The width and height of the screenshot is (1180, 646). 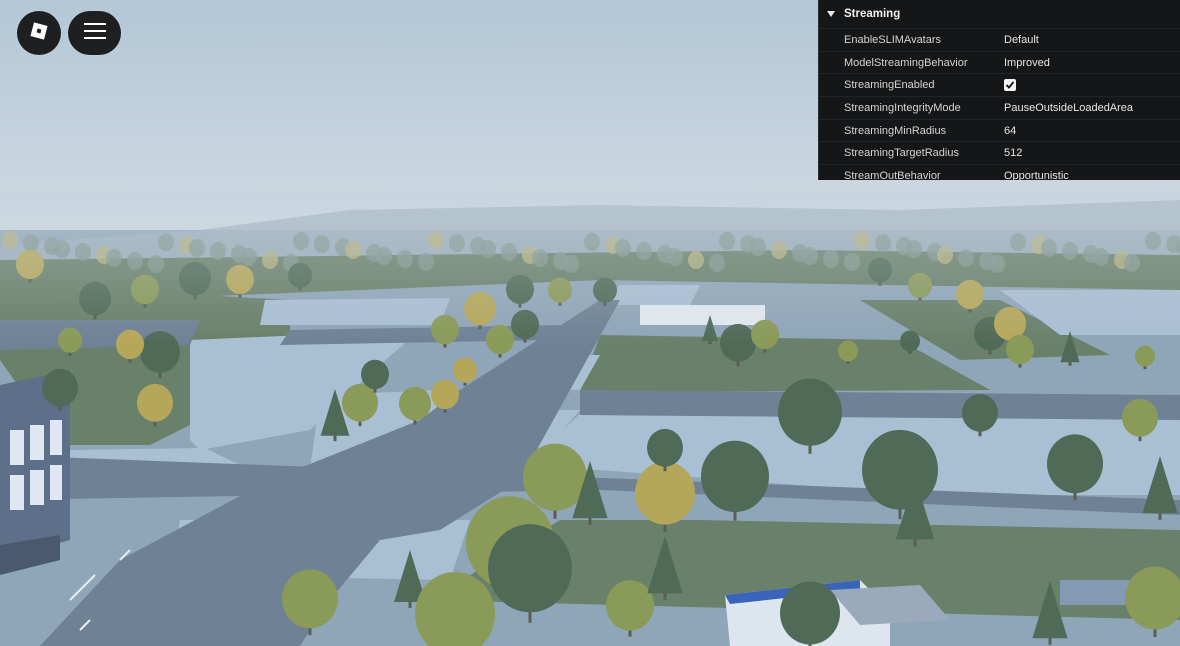 I want to click on roblox-logo-button, so click(x=39, y=33).